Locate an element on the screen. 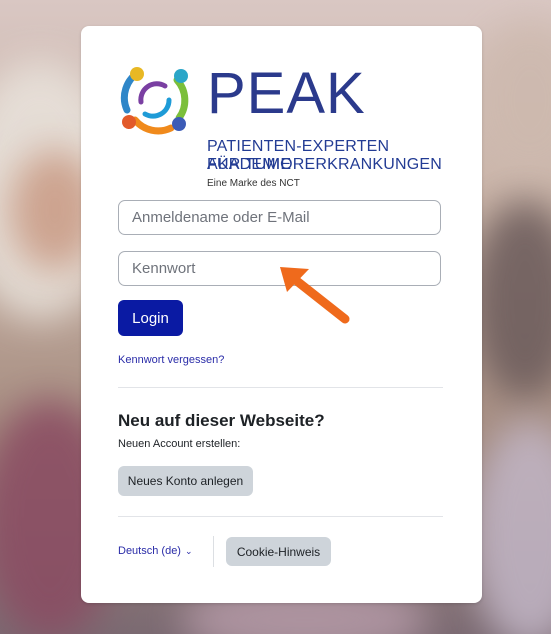  cookie-notice-button: Cookie-Hinweis is located at coordinates (278, 551).